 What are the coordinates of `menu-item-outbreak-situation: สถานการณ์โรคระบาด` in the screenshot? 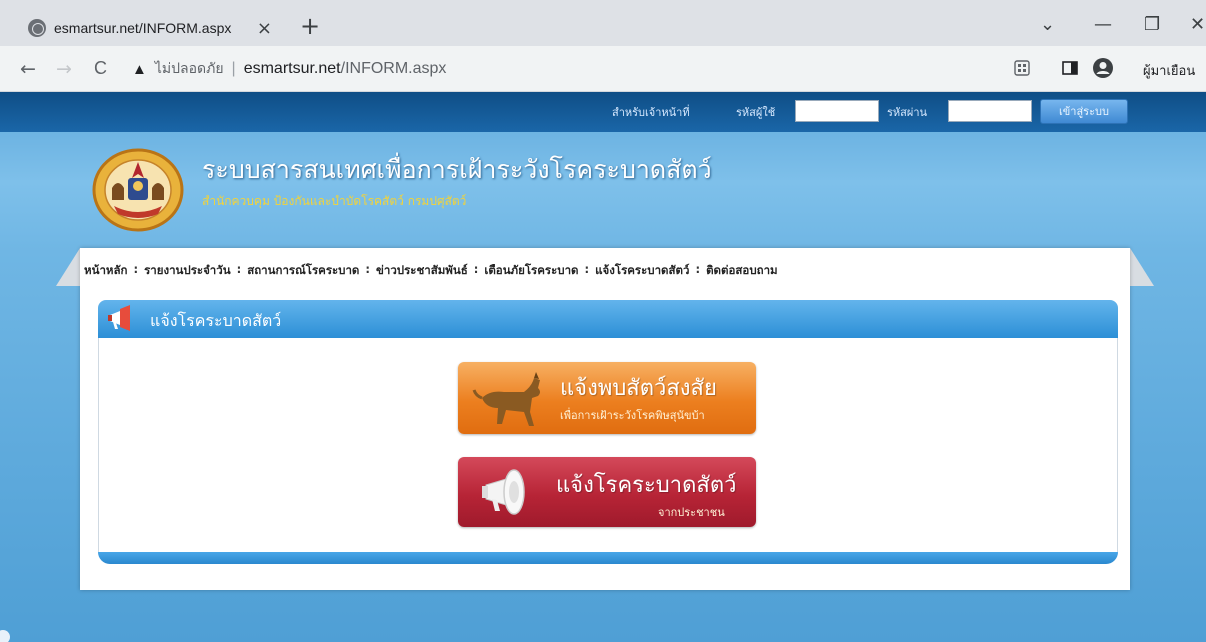 It's located at (303, 271).